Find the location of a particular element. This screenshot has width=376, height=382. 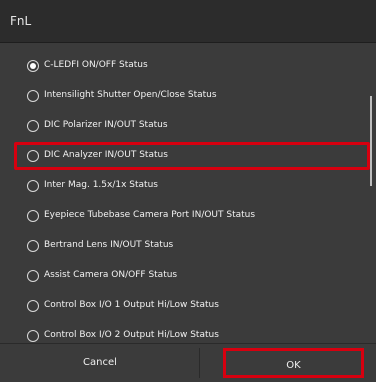

option-label: Control Box I/O 1 Output Hi/Low Status is located at coordinates (131, 305).